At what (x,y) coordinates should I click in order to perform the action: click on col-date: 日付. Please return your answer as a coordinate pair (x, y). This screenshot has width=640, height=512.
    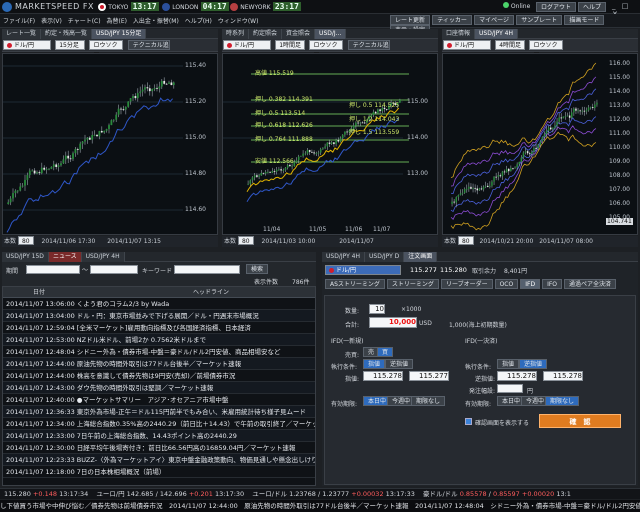
    Looking at the image, I should click on (39, 292).